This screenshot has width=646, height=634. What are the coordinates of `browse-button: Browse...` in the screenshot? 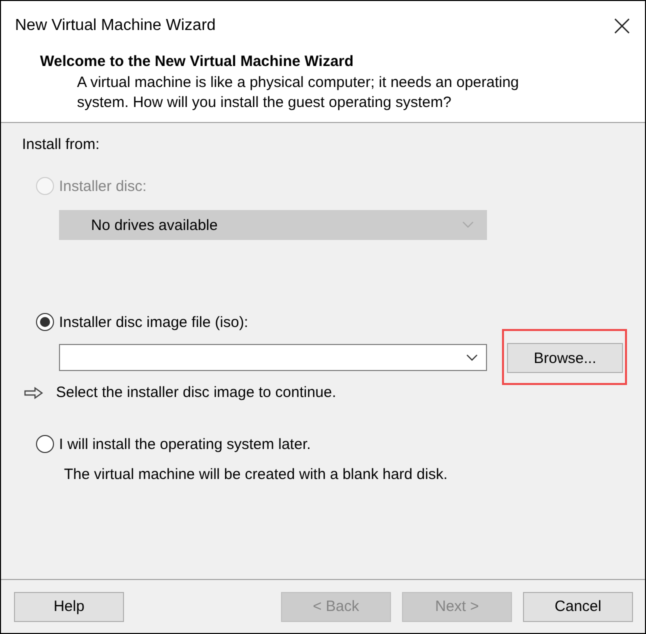 It's located at (565, 358).